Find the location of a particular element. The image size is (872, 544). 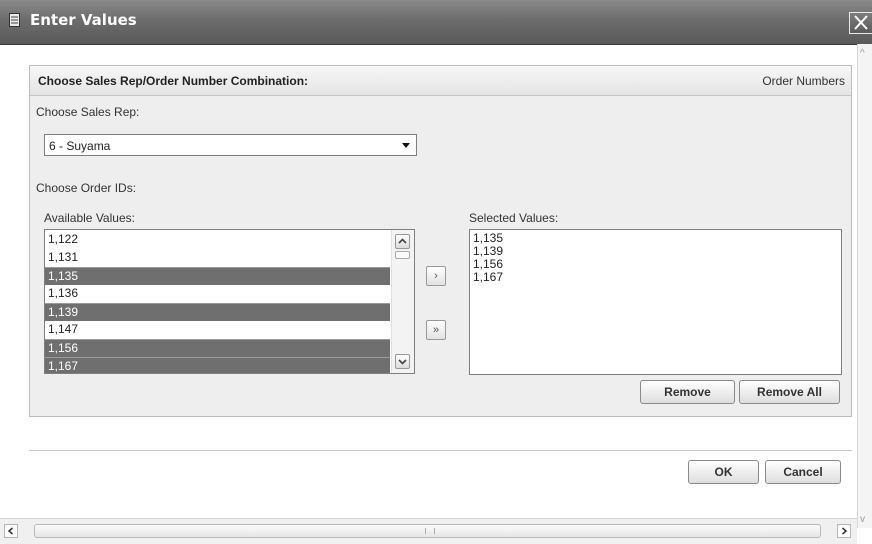

available-values-listbox: 1,122 1,131 1,135 1,136 1,139 1,147 1,156 1,167 is located at coordinates (229, 301).